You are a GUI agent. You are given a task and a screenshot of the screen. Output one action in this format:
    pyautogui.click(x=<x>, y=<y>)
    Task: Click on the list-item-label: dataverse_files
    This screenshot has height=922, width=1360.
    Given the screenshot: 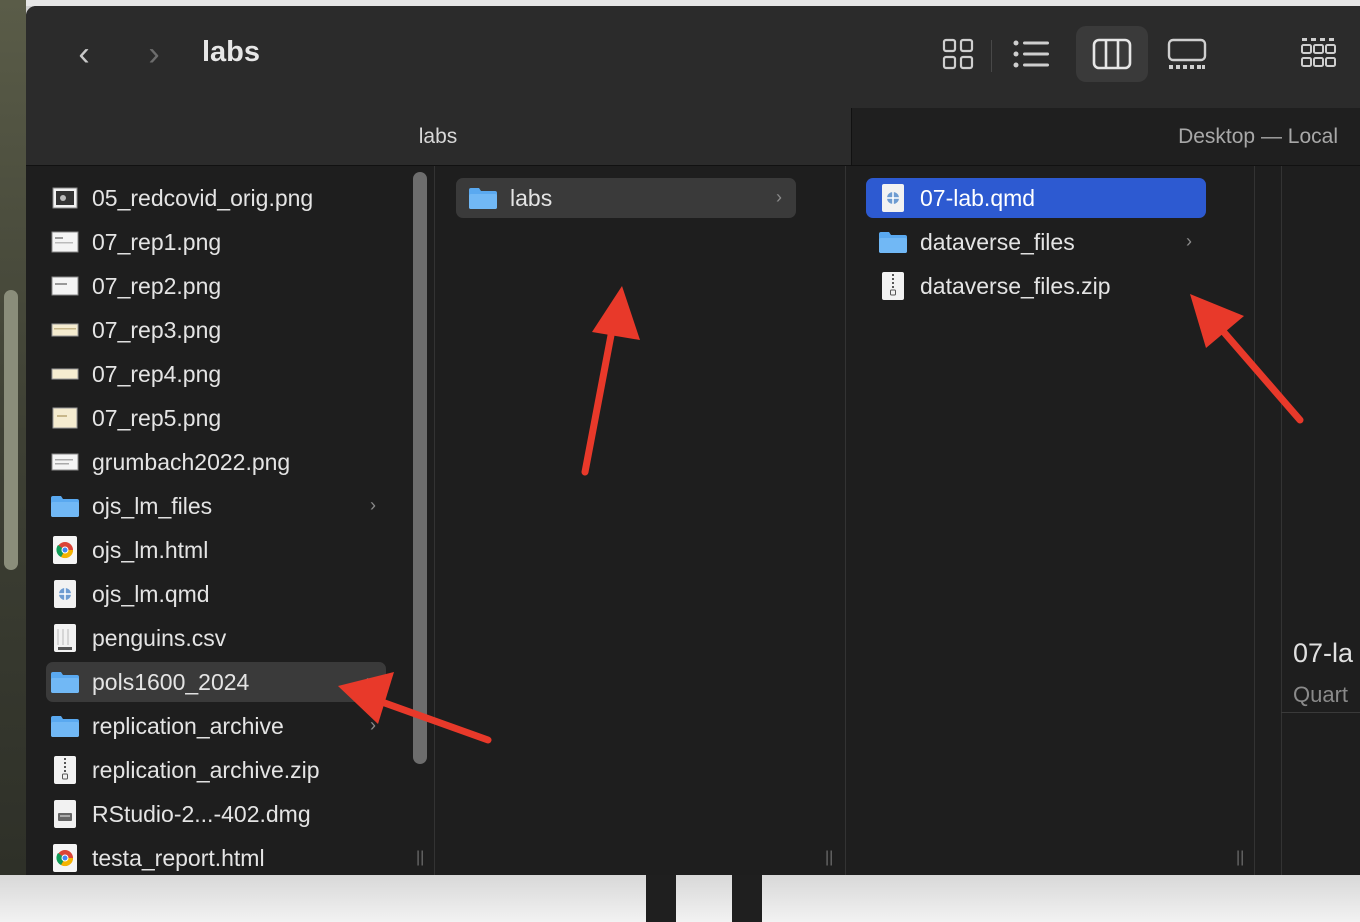 What is the action you would take?
    pyautogui.click(x=997, y=241)
    